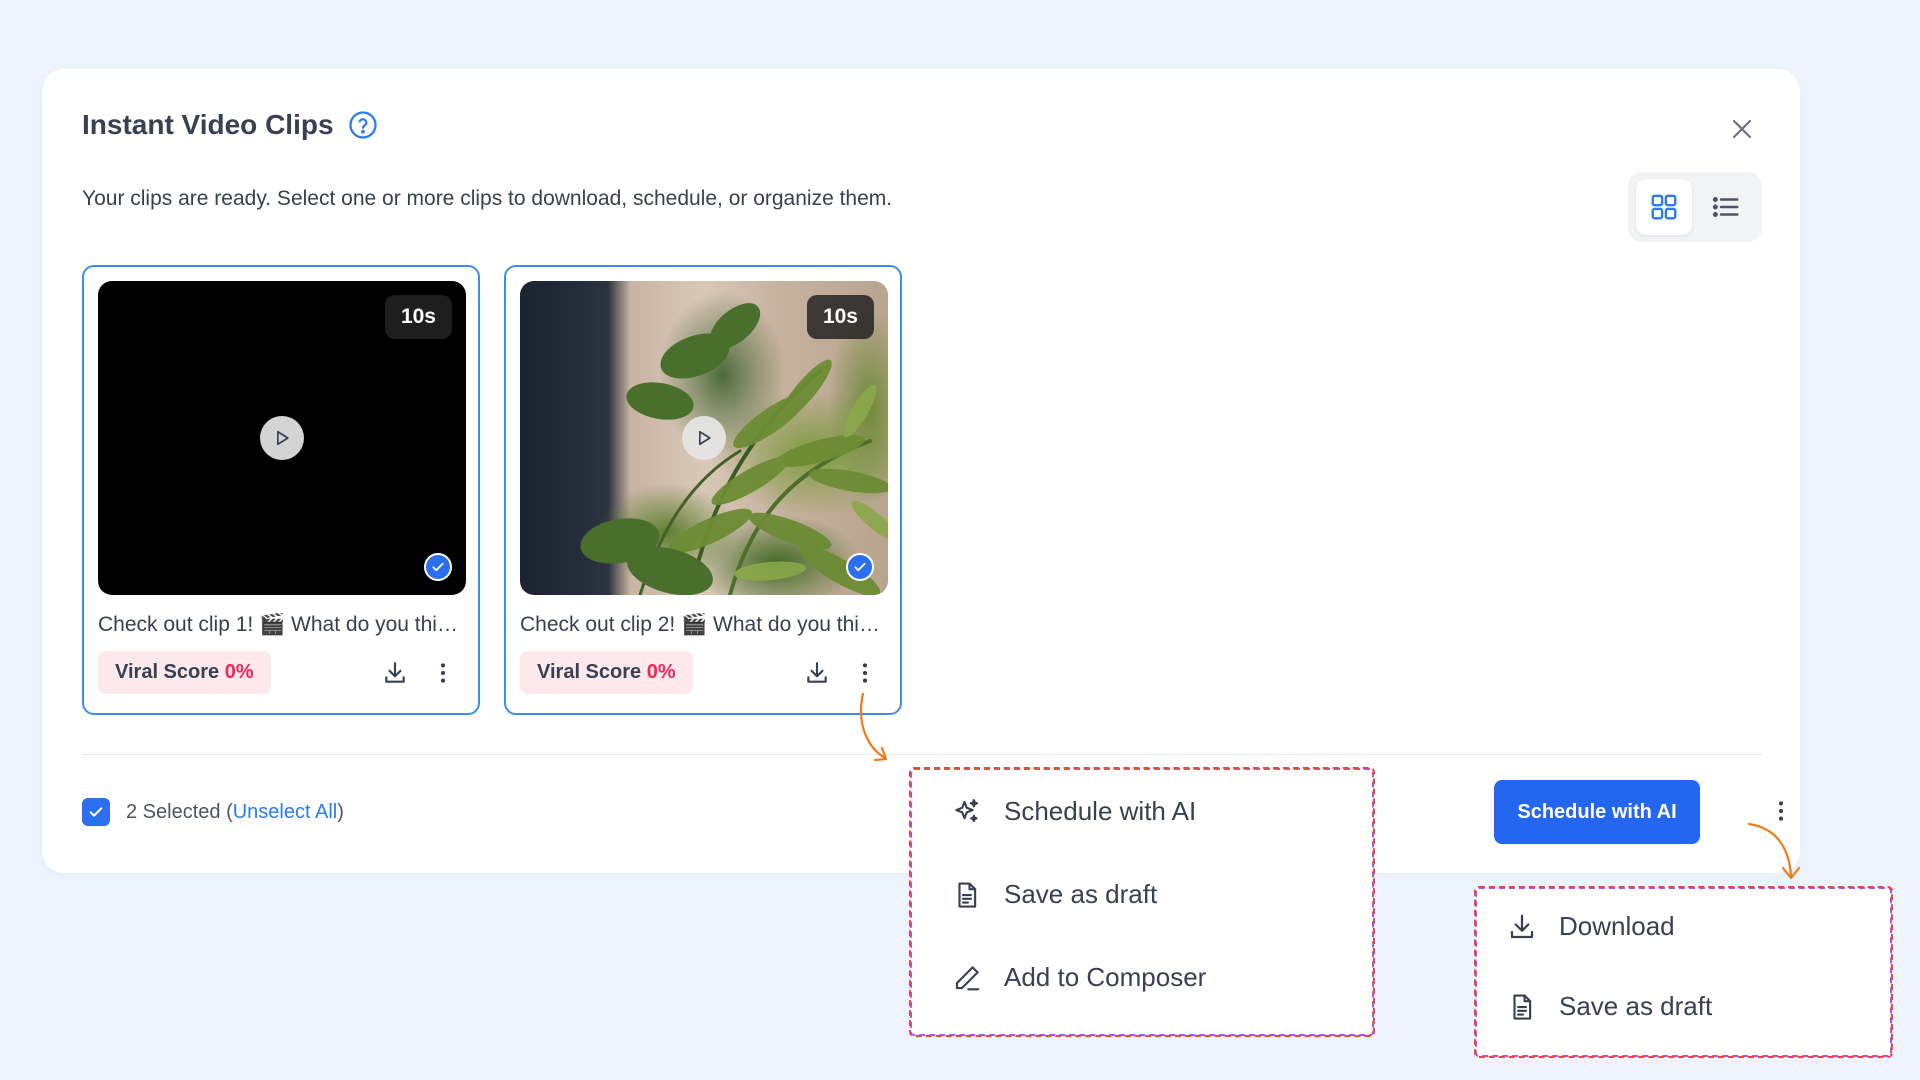  I want to click on close-icon, so click(1742, 129).